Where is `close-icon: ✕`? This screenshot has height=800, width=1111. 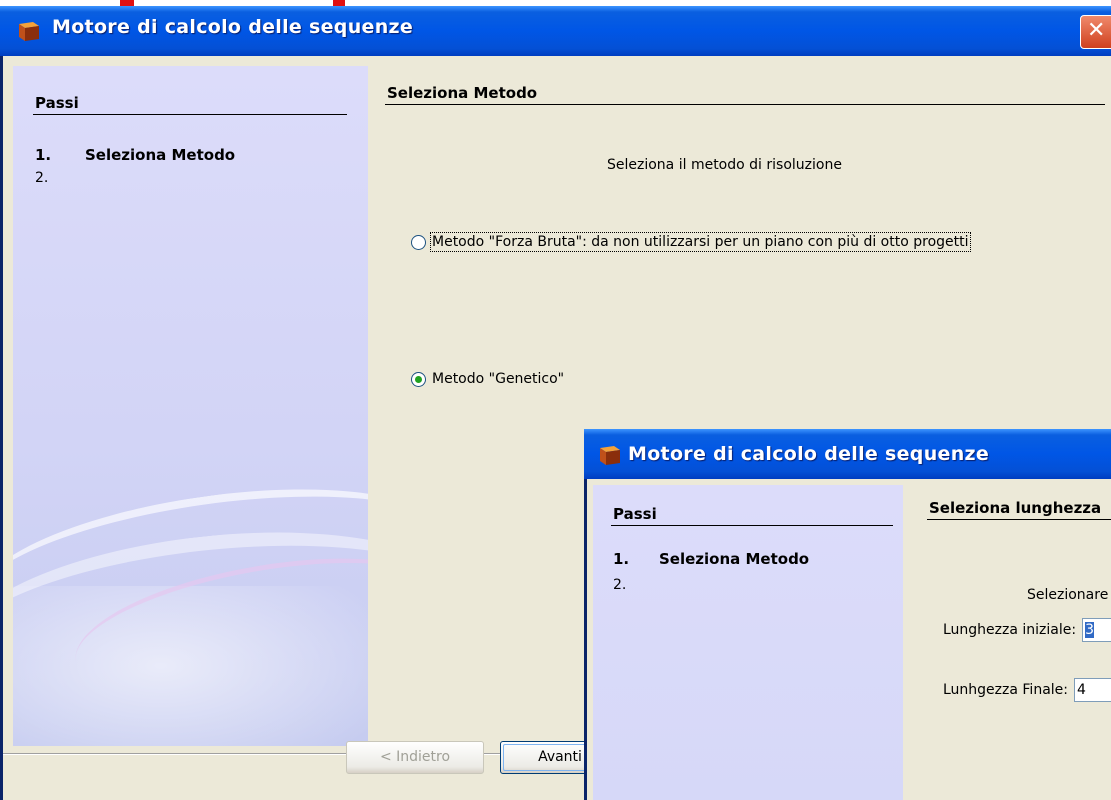 close-icon: ✕ is located at coordinates (1096, 30).